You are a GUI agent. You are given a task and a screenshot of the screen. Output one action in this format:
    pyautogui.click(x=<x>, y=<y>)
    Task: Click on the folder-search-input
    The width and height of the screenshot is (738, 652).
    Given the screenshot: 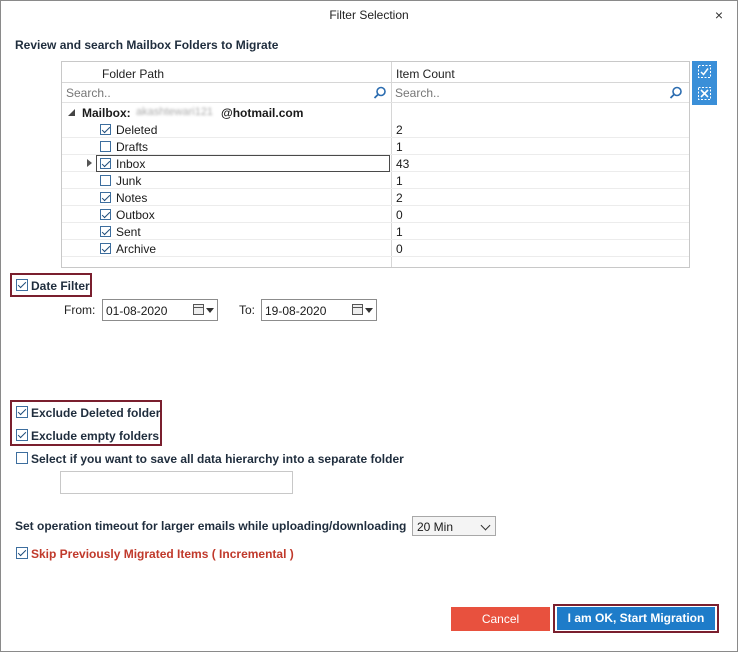 What is the action you would take?
    pyautogui.click(x=216, y=93)
    